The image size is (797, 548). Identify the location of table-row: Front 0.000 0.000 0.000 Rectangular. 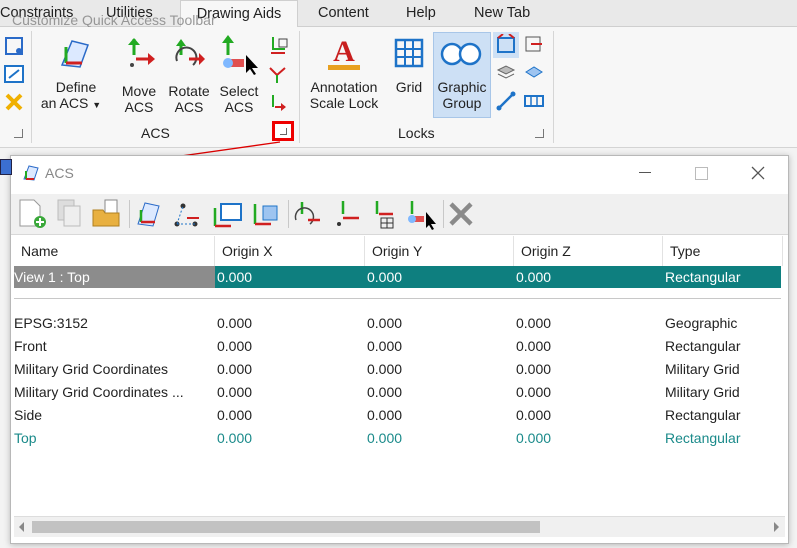
(397, 346).